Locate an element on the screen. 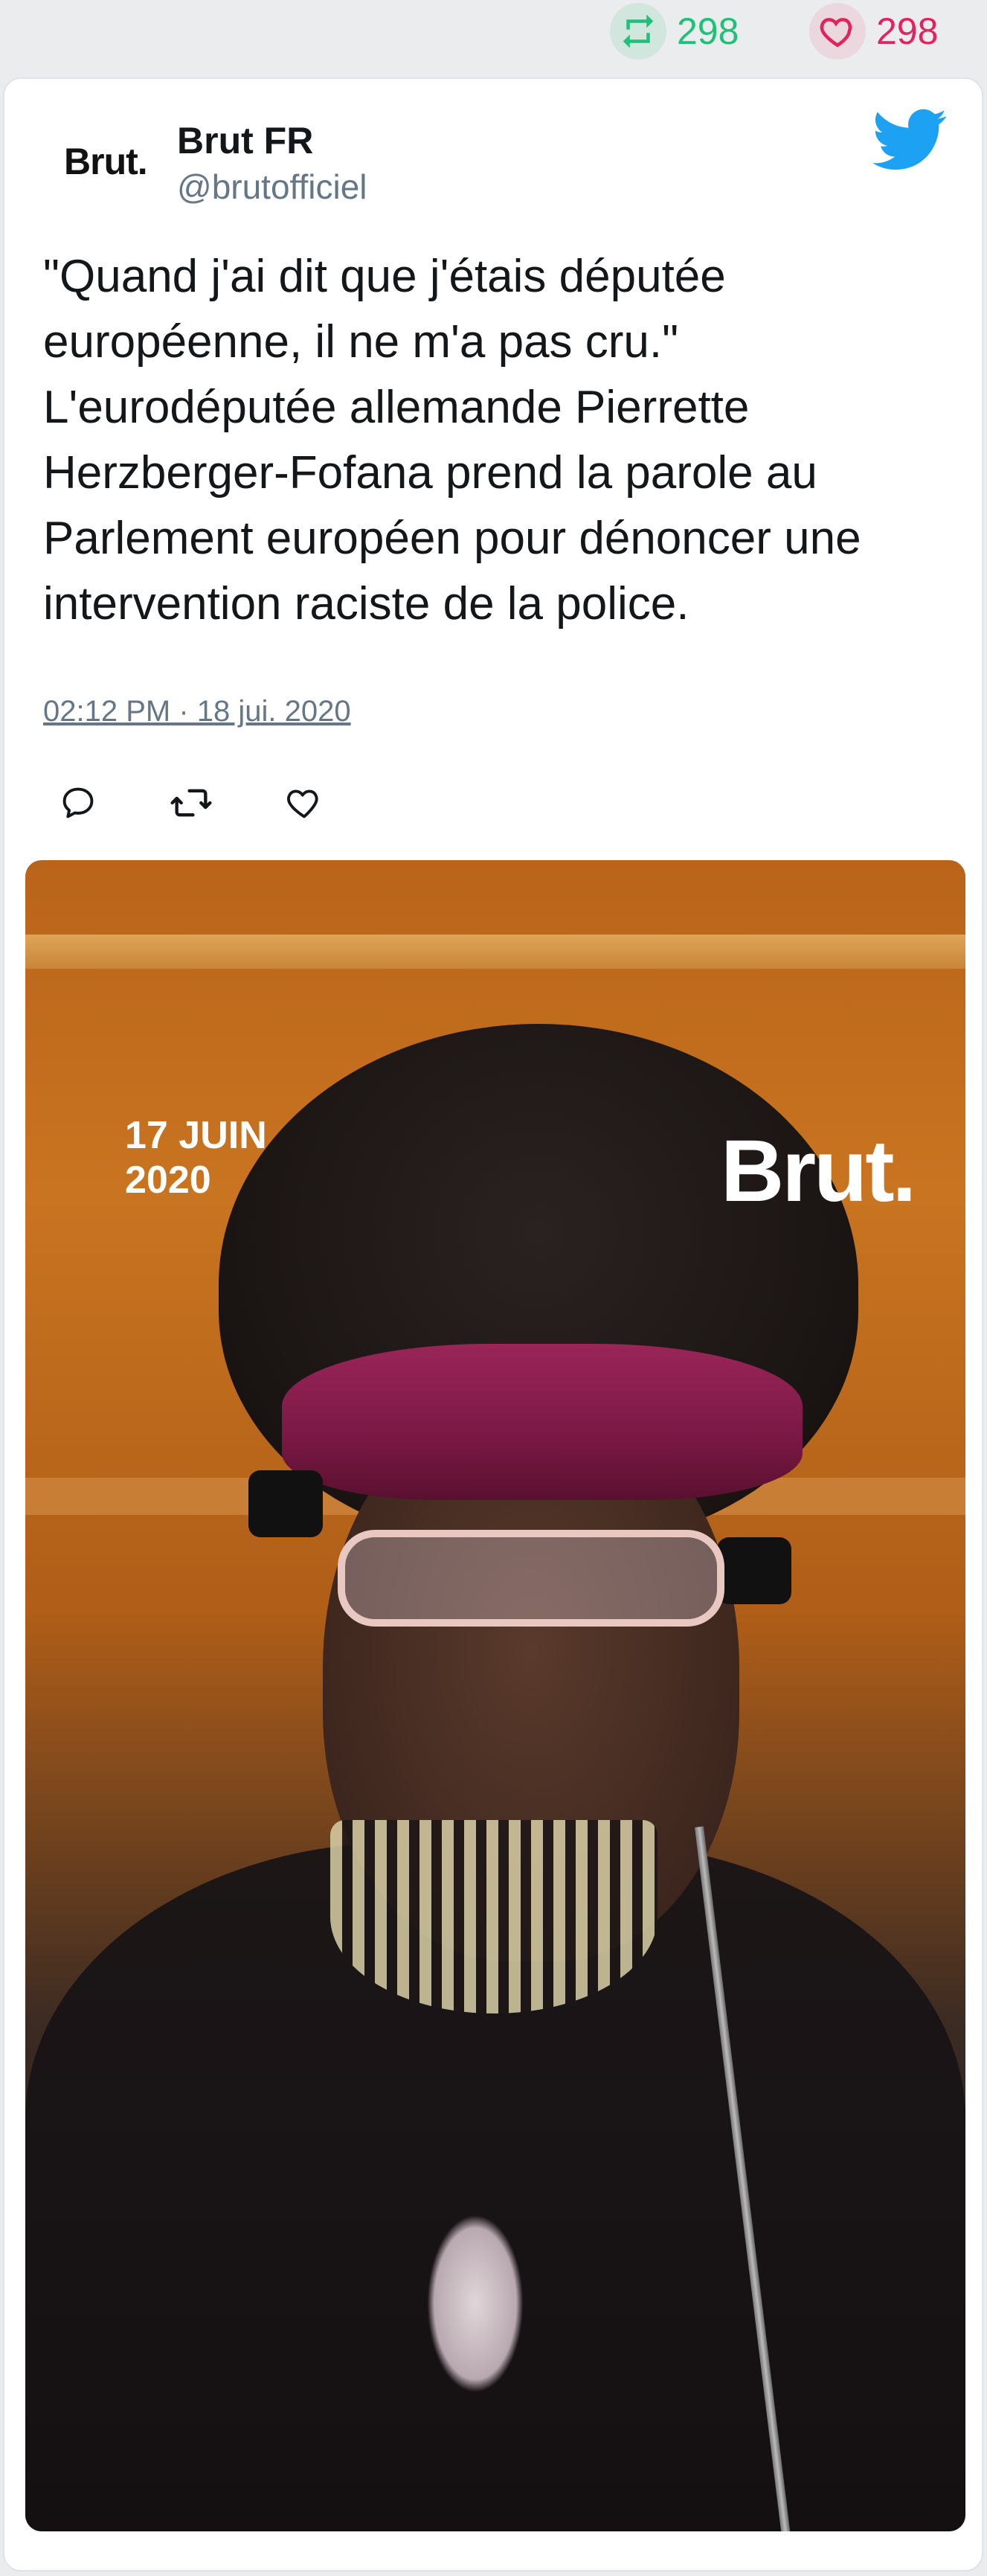  speaker-glasses is located at coordinates (531, 1579).